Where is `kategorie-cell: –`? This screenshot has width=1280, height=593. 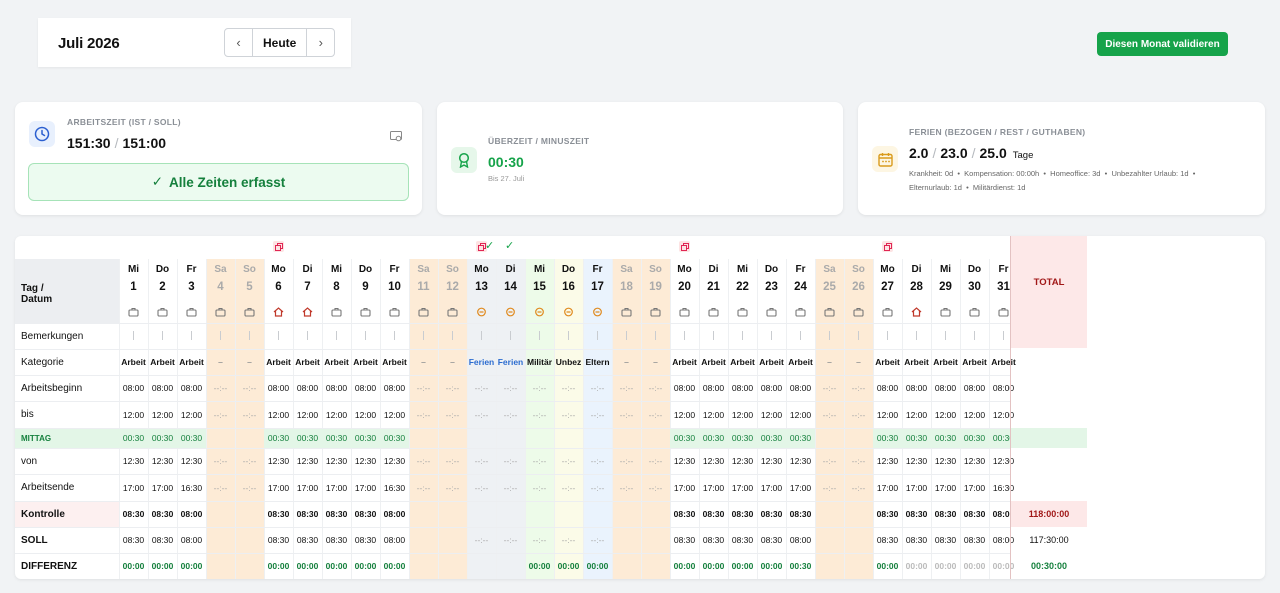 kategorie-cell: – is located at coordinates (452, 362).